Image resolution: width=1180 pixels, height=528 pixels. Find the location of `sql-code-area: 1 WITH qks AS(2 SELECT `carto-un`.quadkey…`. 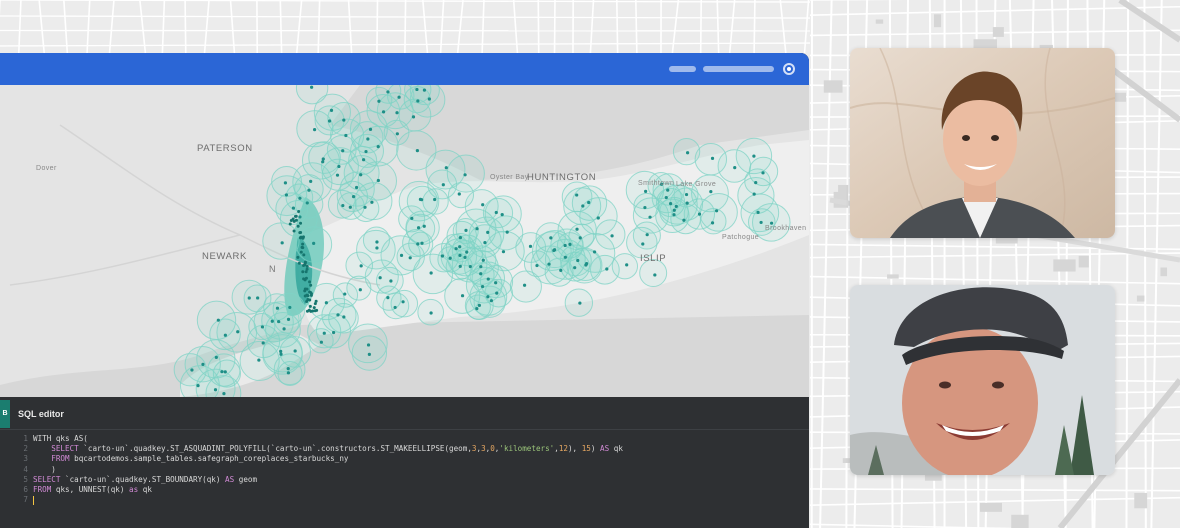

sql-code-area: 1 WITH qks AS(2 SELECT `carto-un`.quadkey… is located at coordinates (404, 481).